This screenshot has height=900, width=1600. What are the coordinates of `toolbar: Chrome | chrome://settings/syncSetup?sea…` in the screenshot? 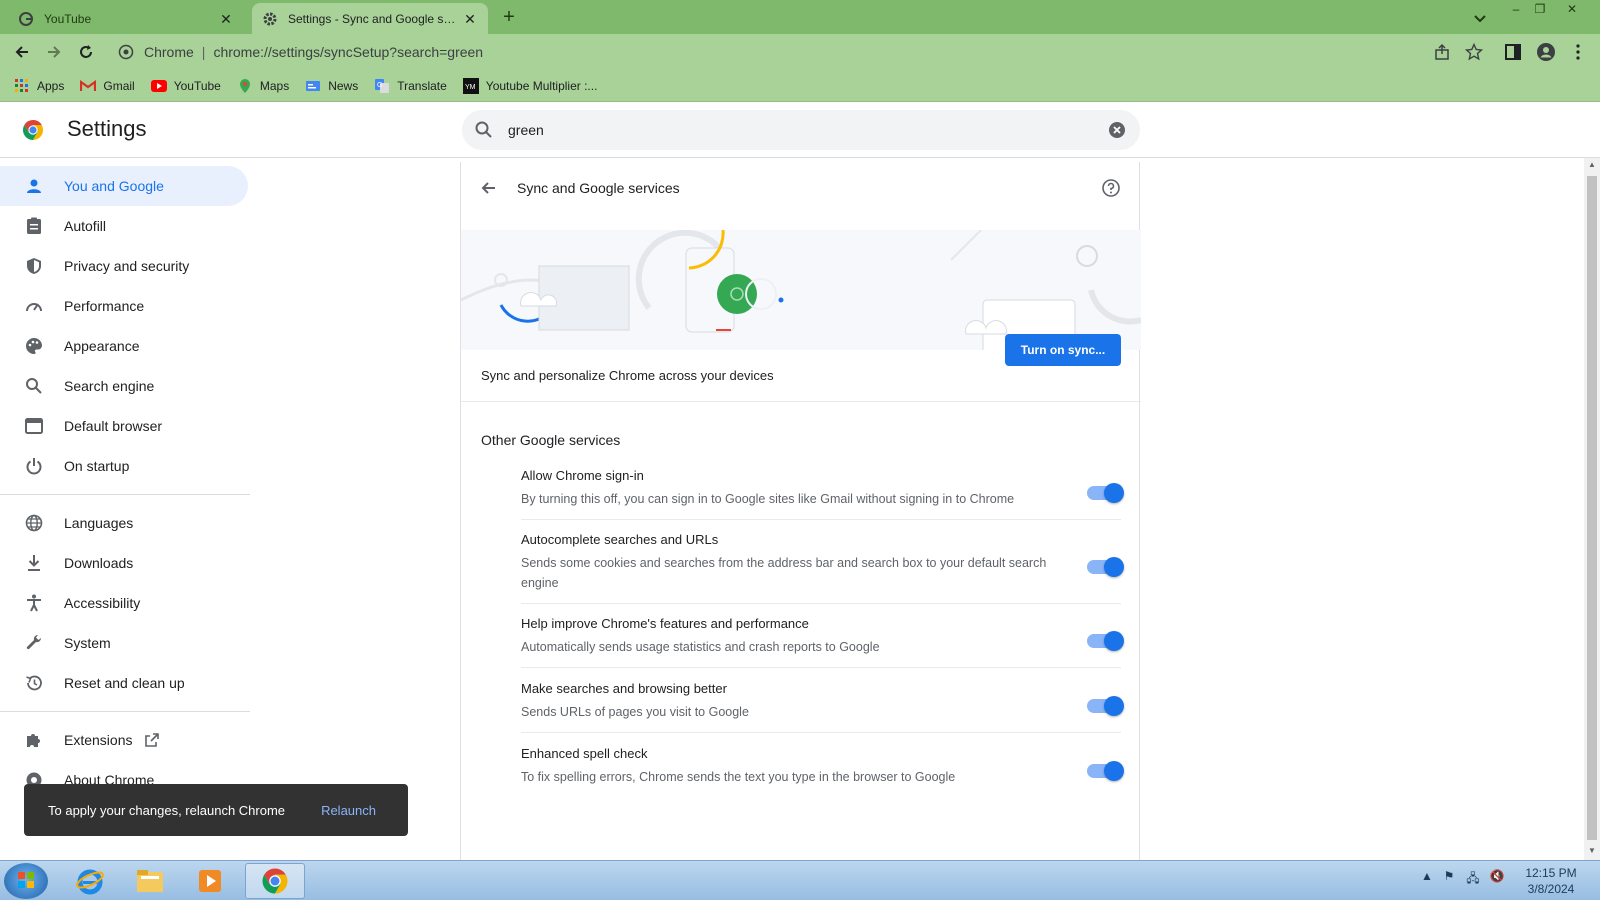 It's located at (800, 52).